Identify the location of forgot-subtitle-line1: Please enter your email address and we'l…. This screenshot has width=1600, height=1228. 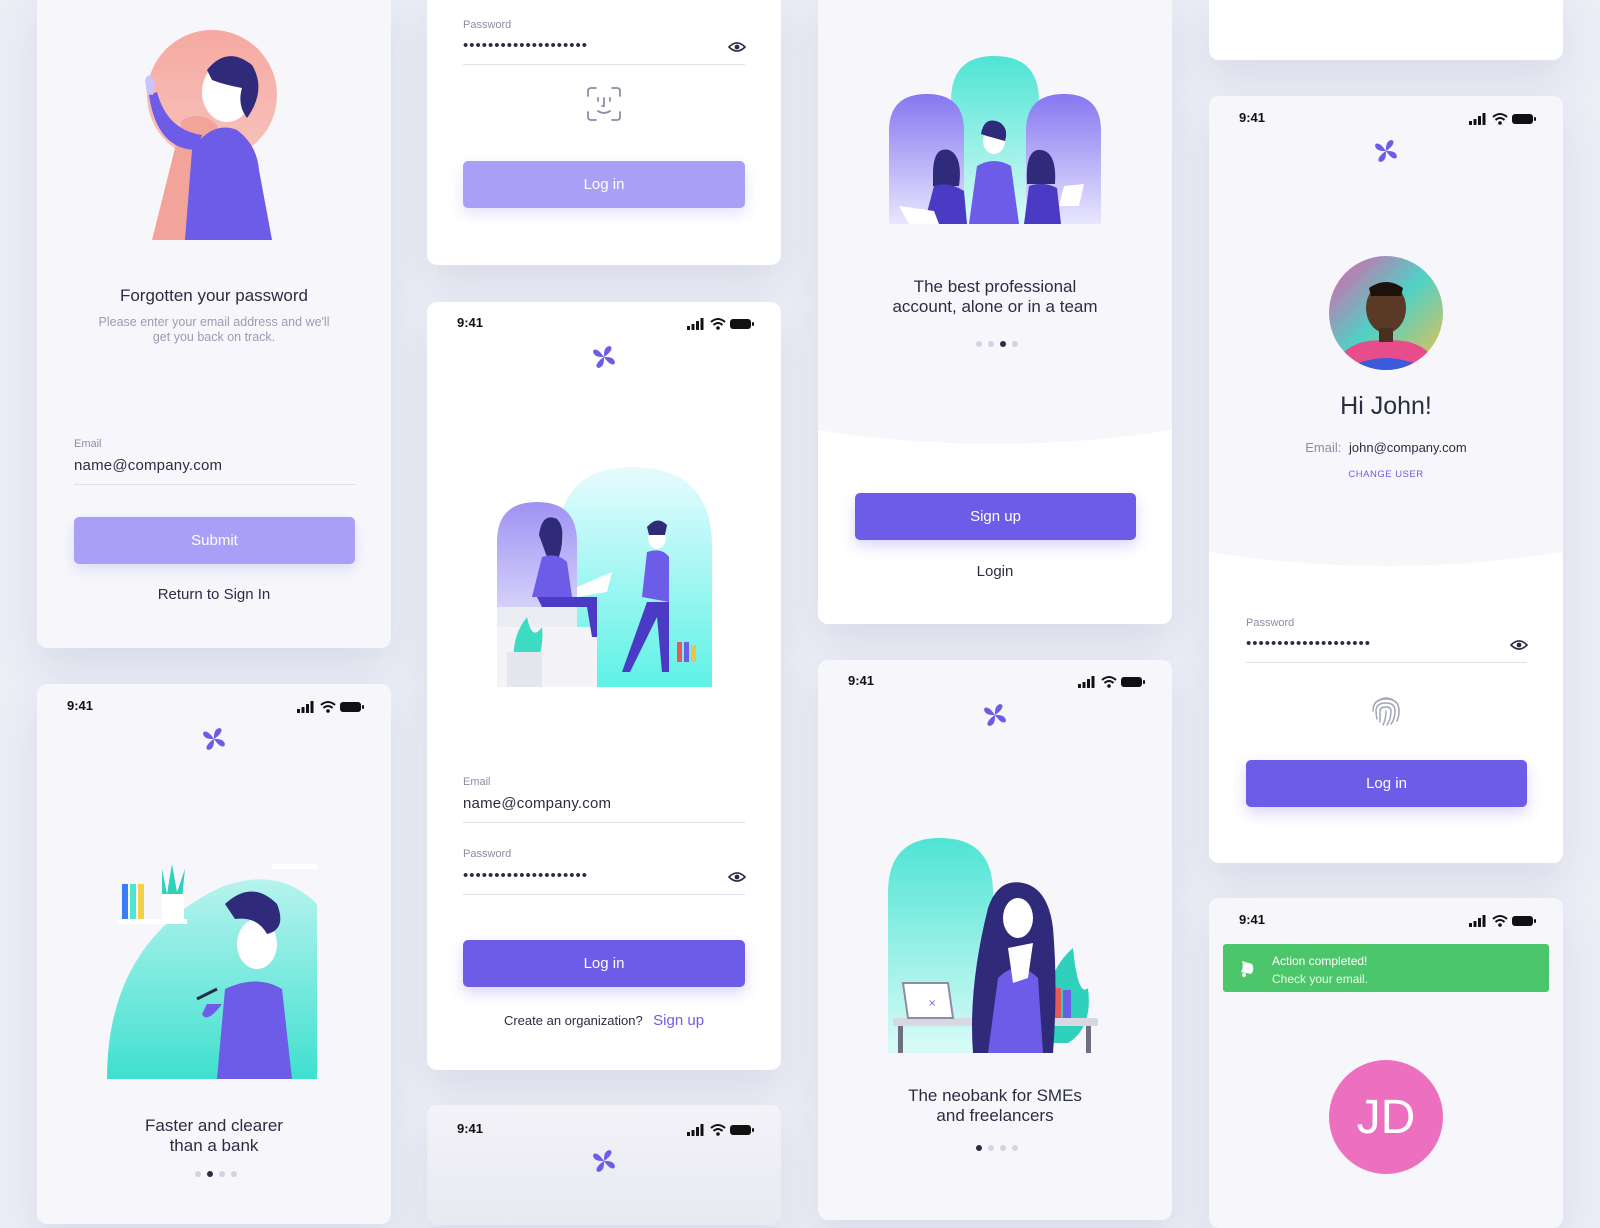
(214, 322).